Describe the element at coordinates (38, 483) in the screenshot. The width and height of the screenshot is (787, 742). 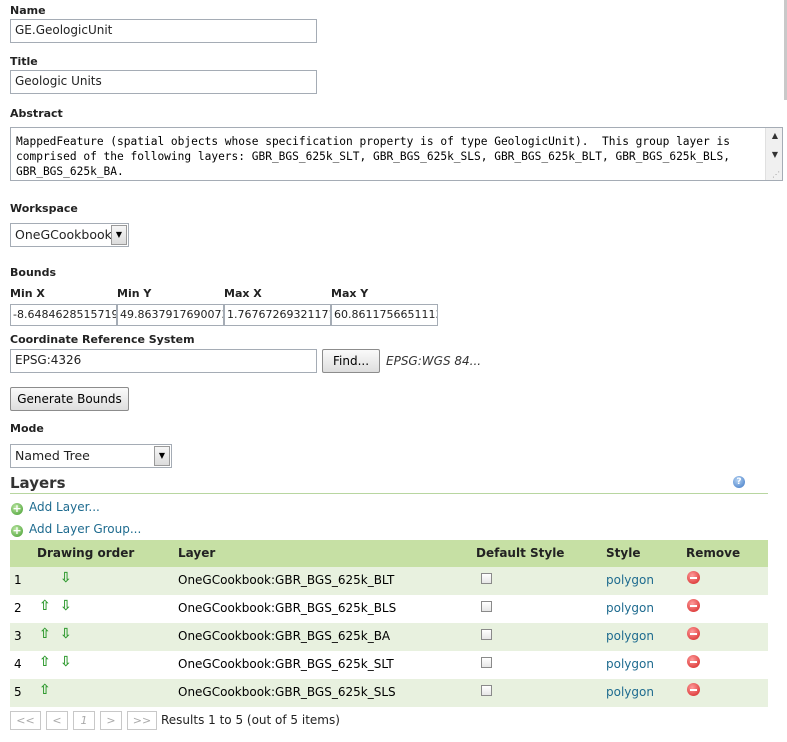
I see `layers-title: Layers` at that location.